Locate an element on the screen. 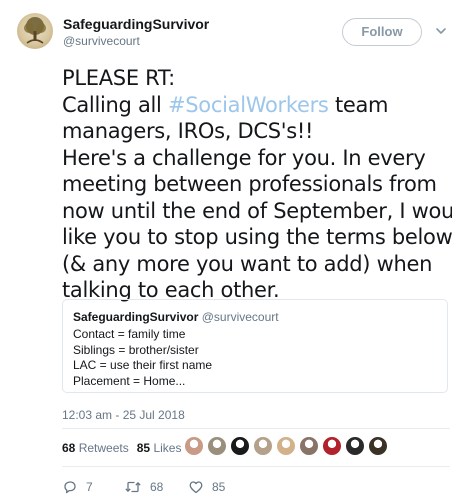  liker-avatars is located at coordinates (287, 447).